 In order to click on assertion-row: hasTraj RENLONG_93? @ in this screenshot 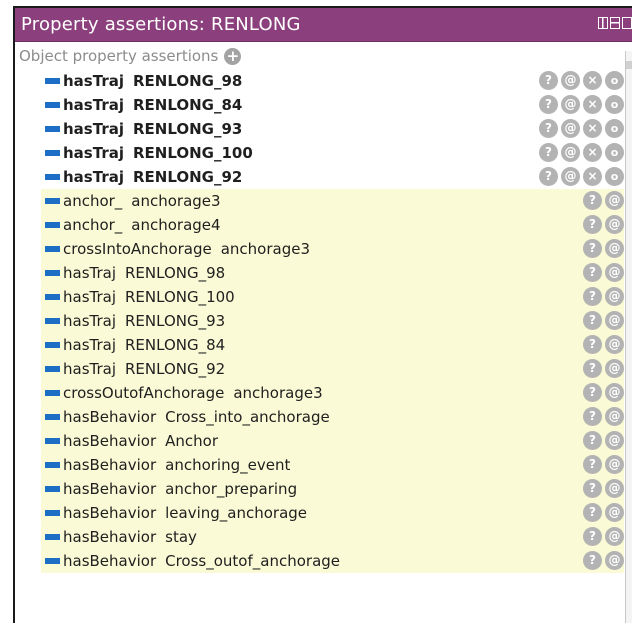, I will do `click(332, 321)`.